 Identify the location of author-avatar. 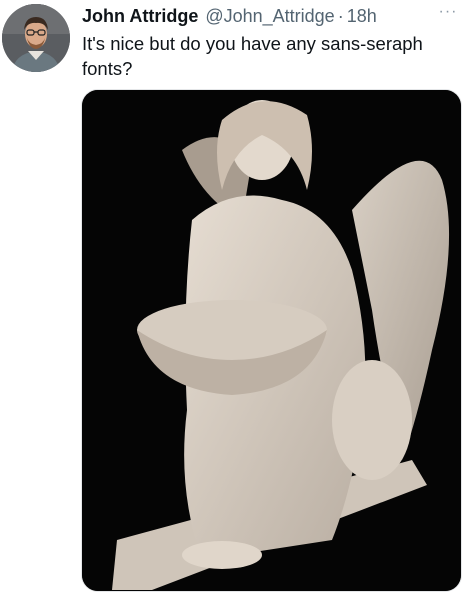
(36, 38).